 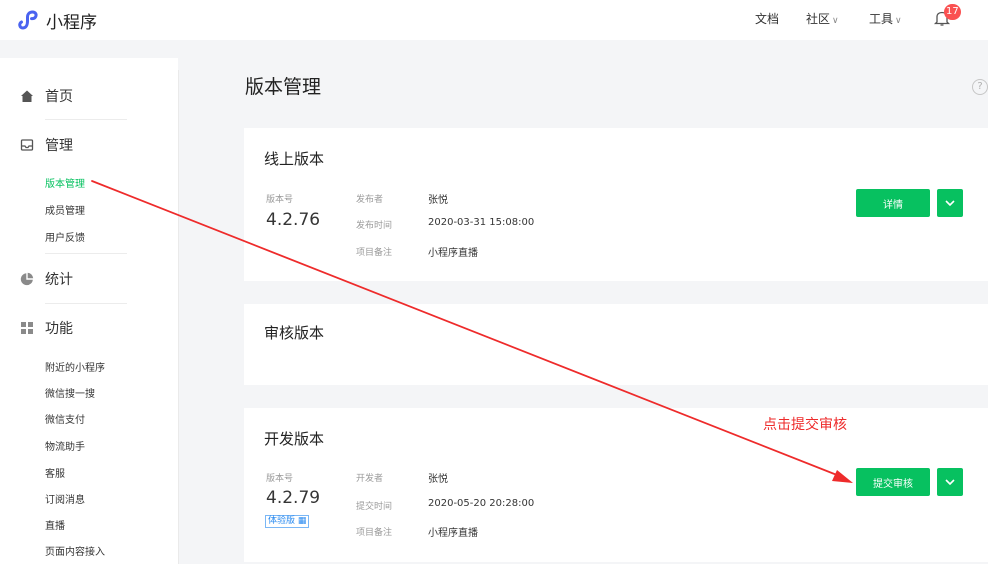 What do you see at coordinates (71, 22) in the screenshot?
I see `app-name: 小程序` at bounding box center [71, 22].